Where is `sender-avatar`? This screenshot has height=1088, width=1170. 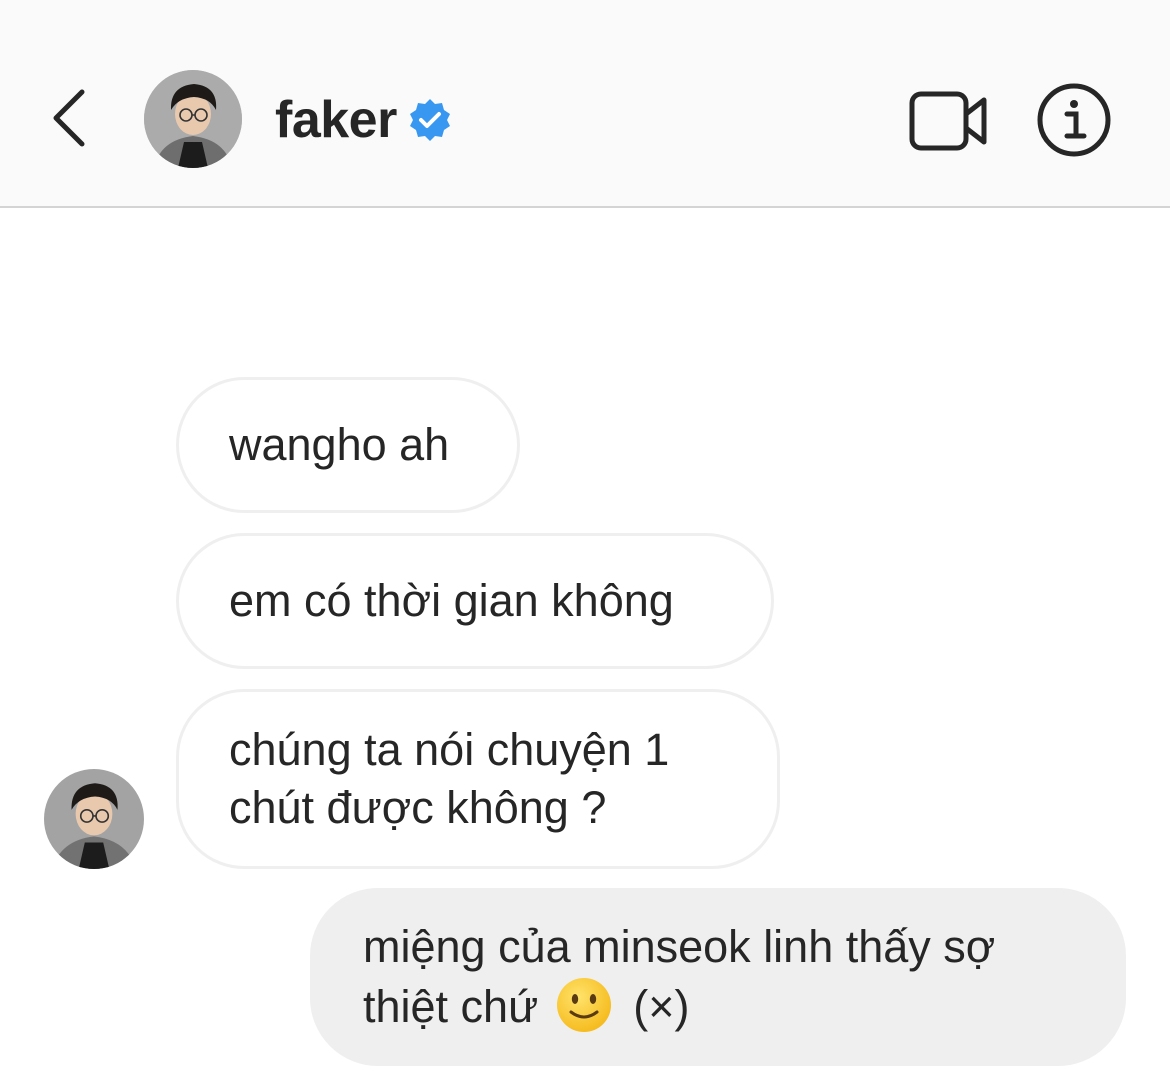
sender-avatar is located at coordinates (94, 819).